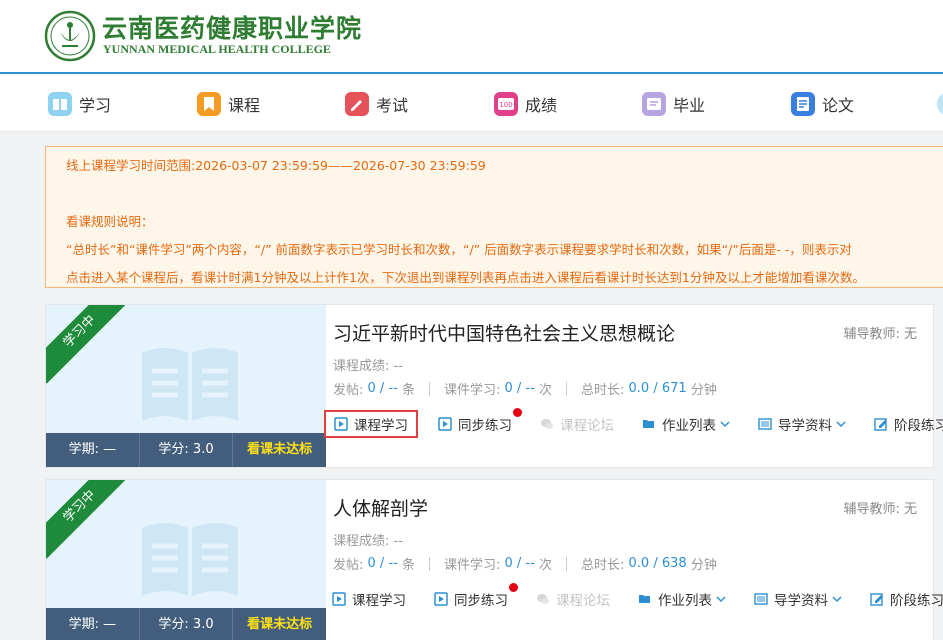 This screenshot has width=943, height=640. What do you see at coordinates (918, 426) in the screenshot?
I see `stage-practice-label: 阶段练习` at bounding box center [918, 426].